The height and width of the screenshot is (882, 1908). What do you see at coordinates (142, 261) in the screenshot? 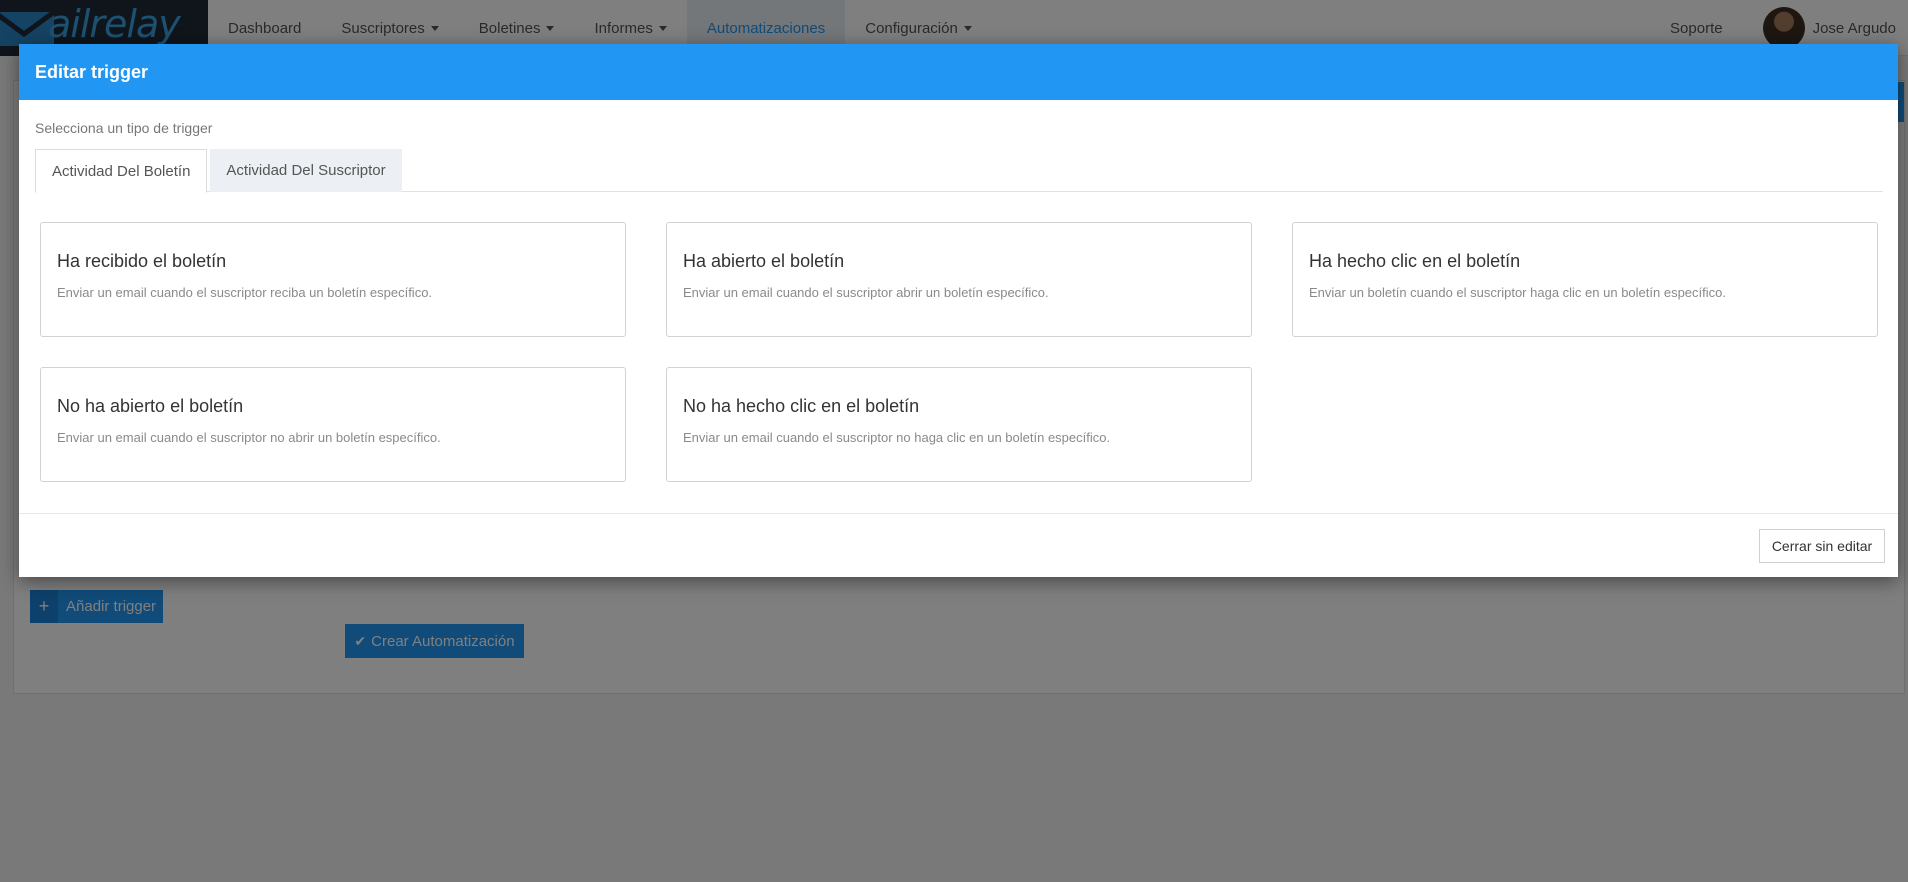
I see `trigger-option-title: Ha recibido el boletín` at bounding box center [142, 261].